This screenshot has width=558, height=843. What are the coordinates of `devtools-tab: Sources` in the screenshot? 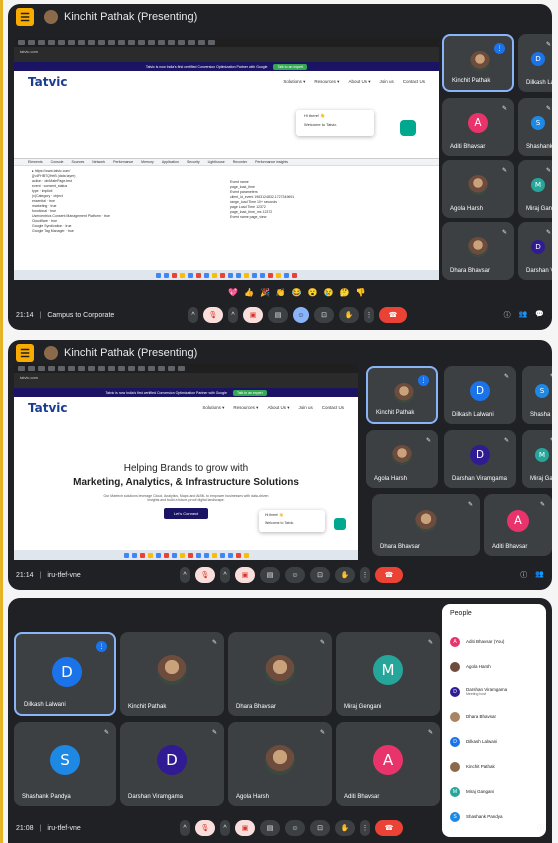 It's located at (77, 162).